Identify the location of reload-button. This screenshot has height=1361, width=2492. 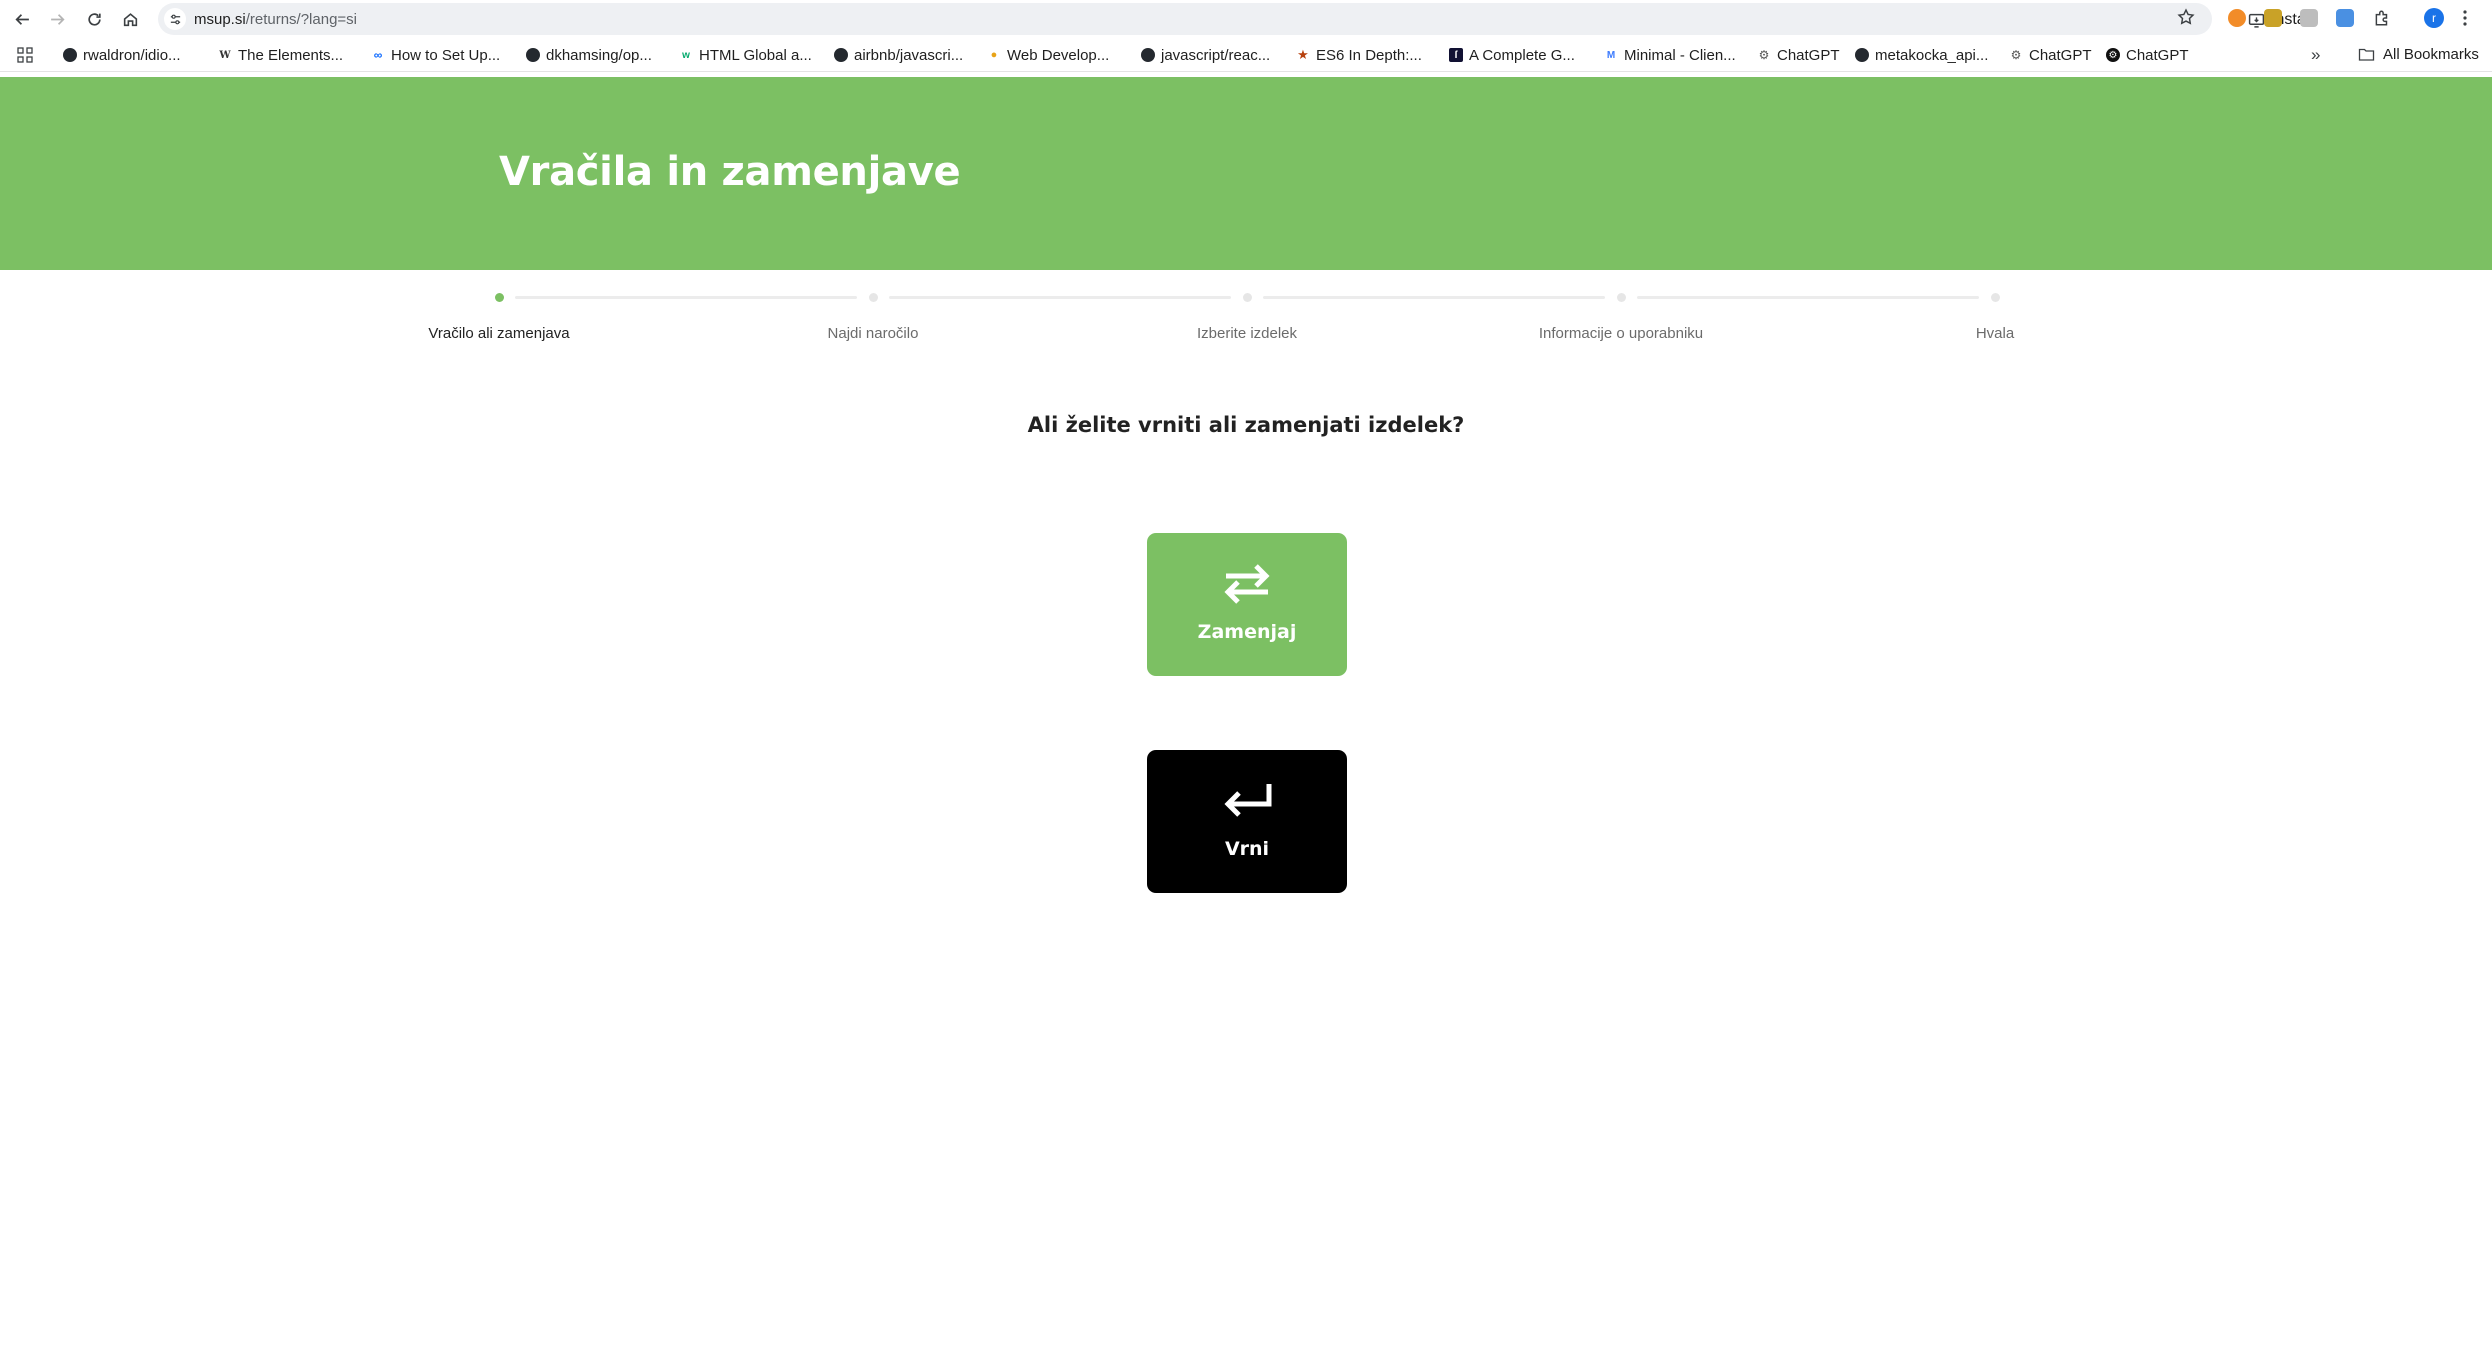
(94, 19).